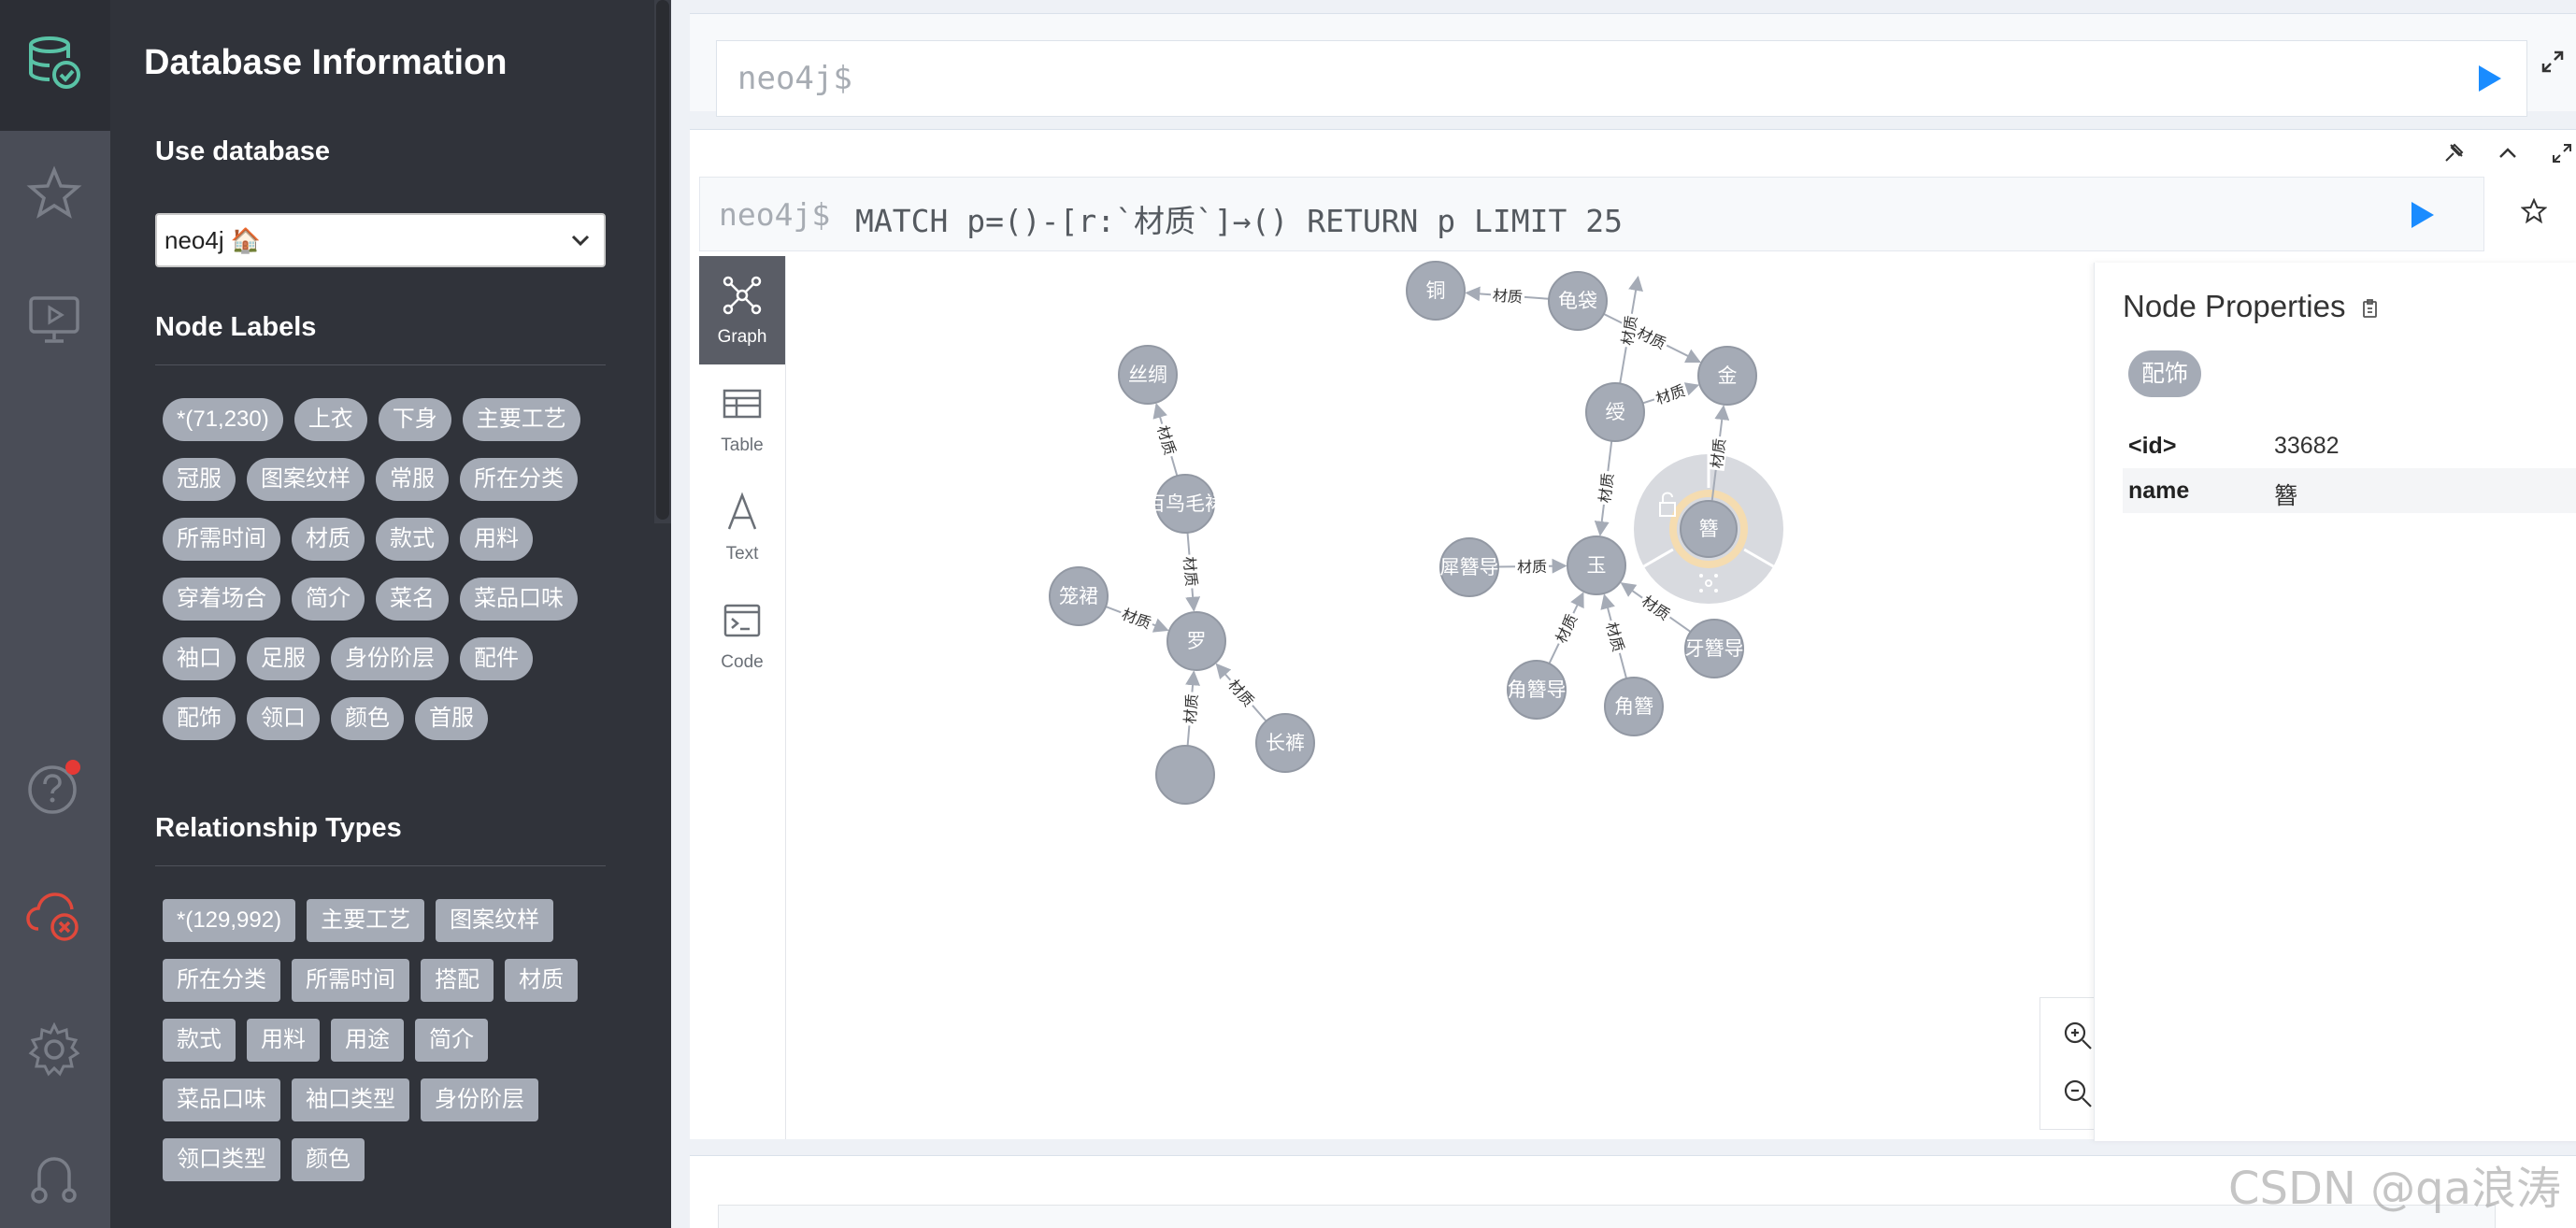 The width and height of the screenshot is (2576, 1228). Describe the element at coordinates (1148, 375) in the screenshot. I see `graph-node: 丝绸` at that location.